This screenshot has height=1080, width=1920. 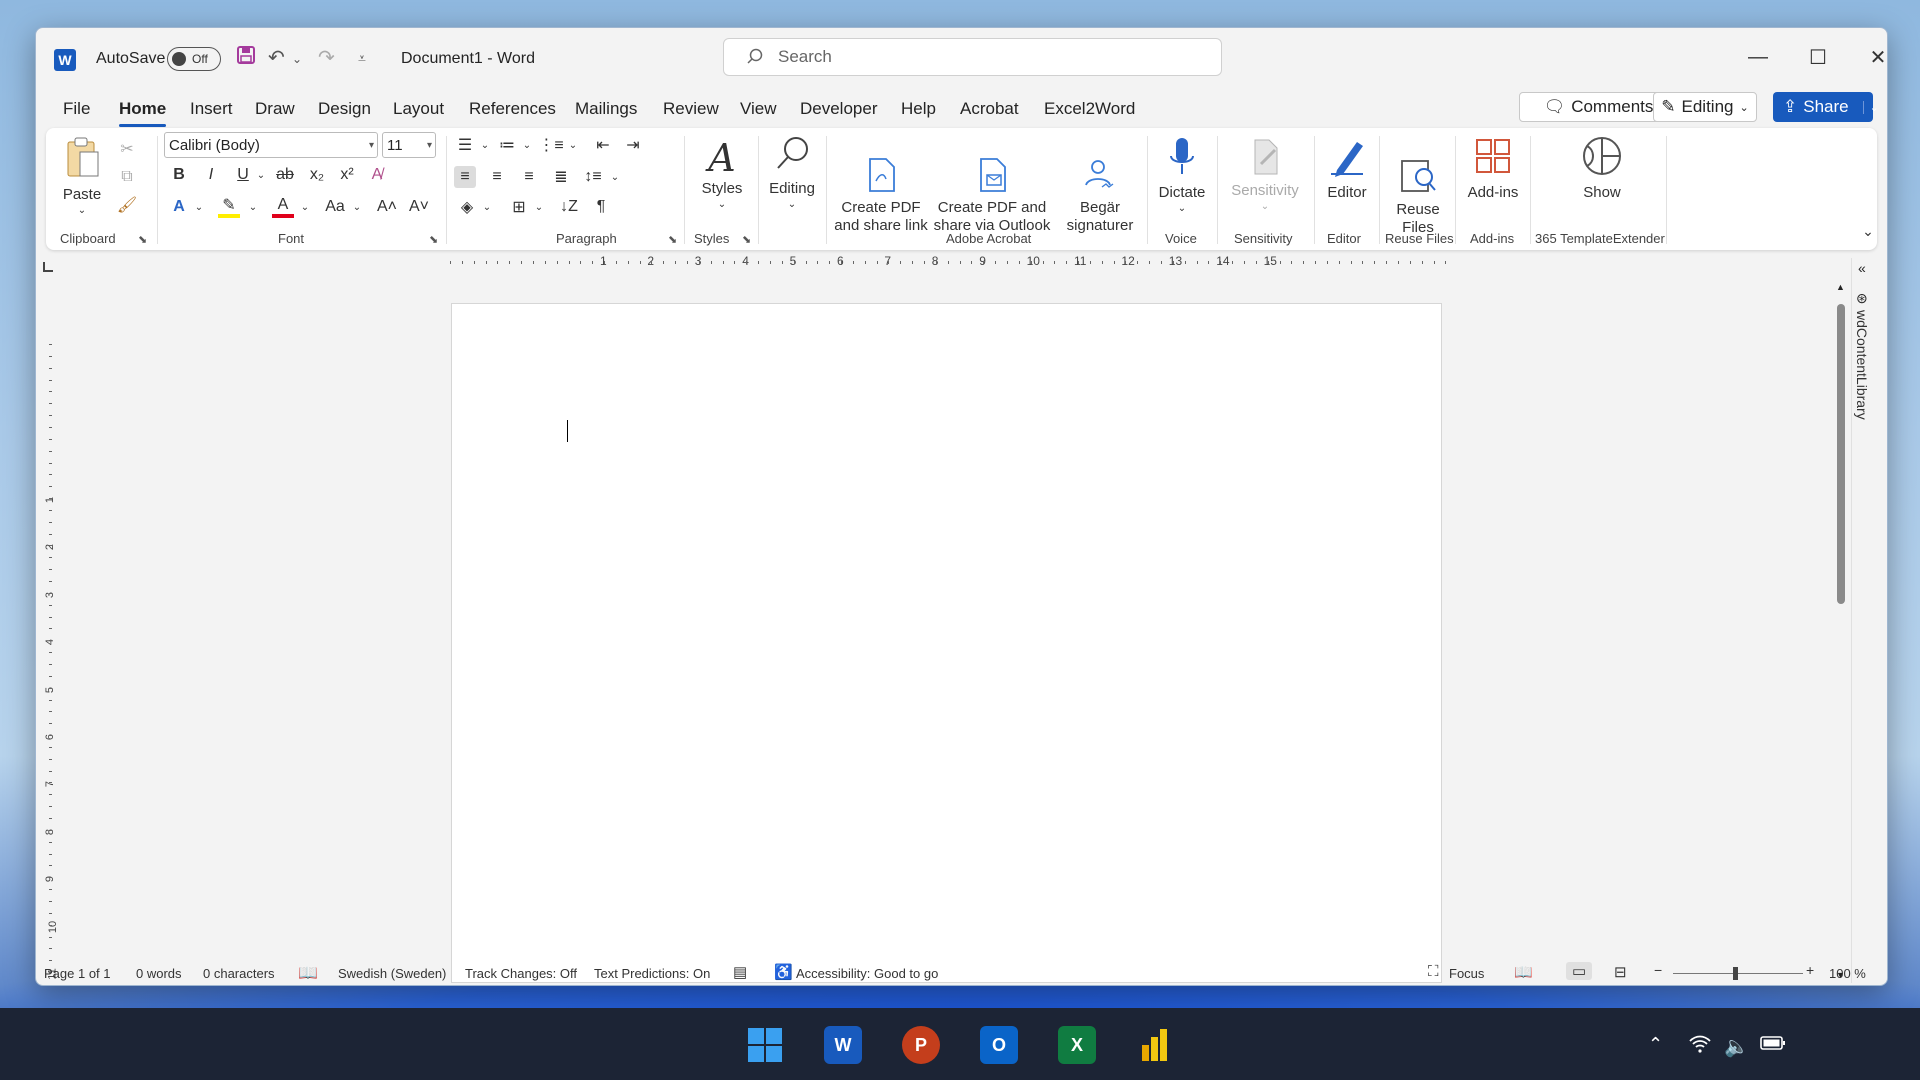 I want to click on tab-draw: Draw, so click(x=275, y=109).